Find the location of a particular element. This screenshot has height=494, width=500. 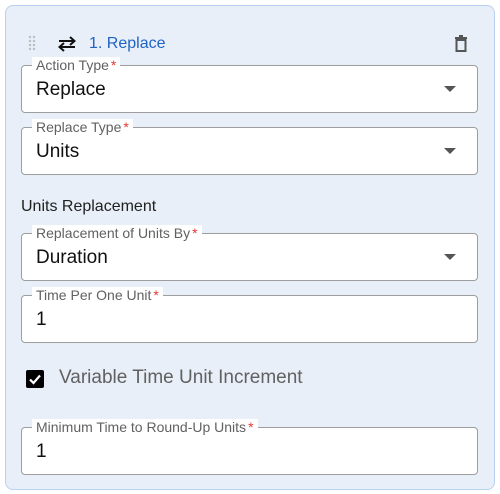

card-title: 1. Replace is located at coordinates (127, 44).